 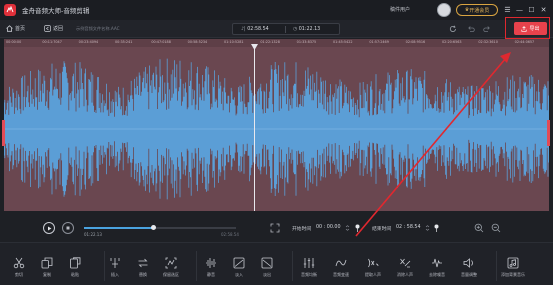 I want to click on play-button, so click(x=49, y=228).